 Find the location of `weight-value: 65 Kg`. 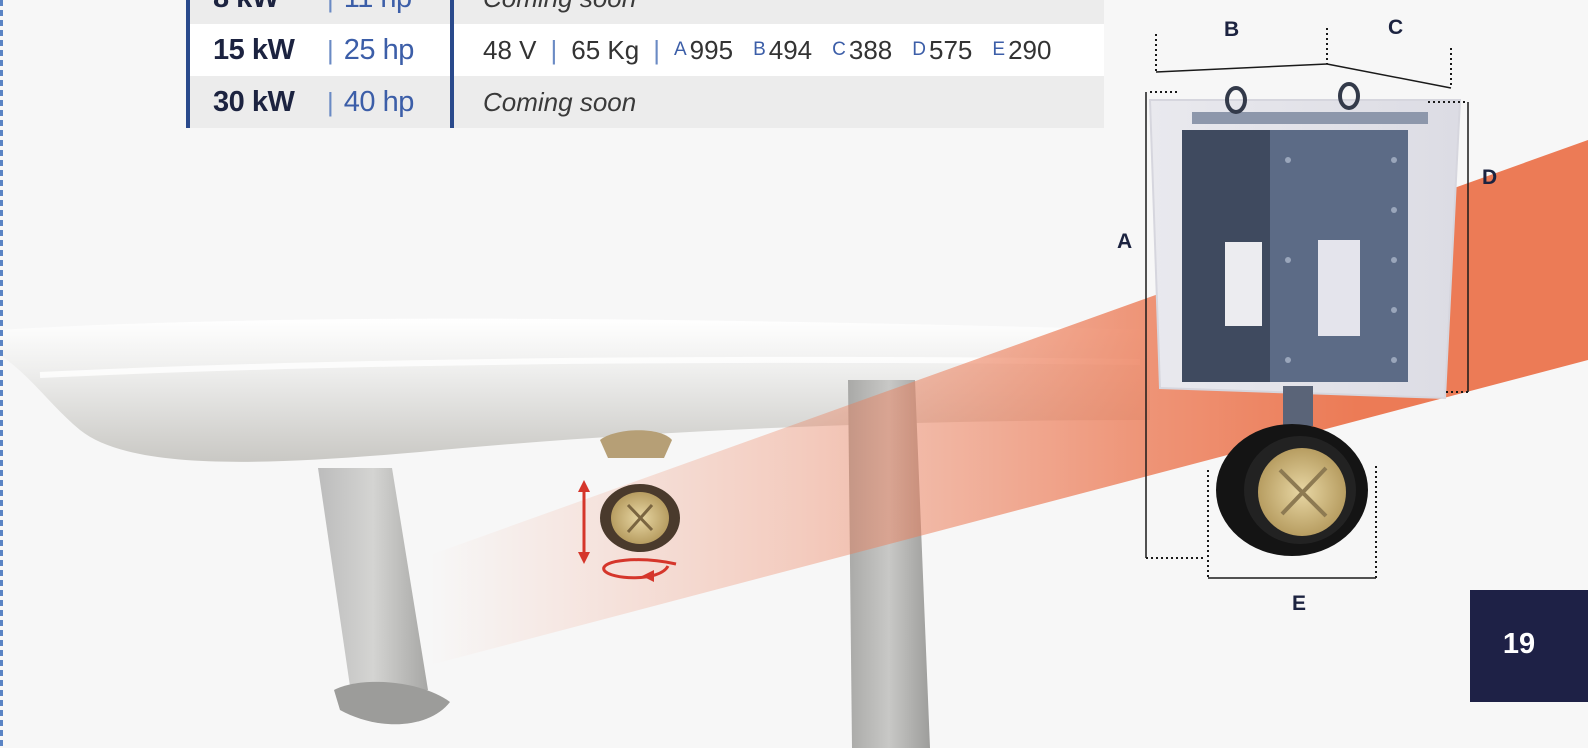

weight-value: 65 Kg is located at coordinates (605, 49).